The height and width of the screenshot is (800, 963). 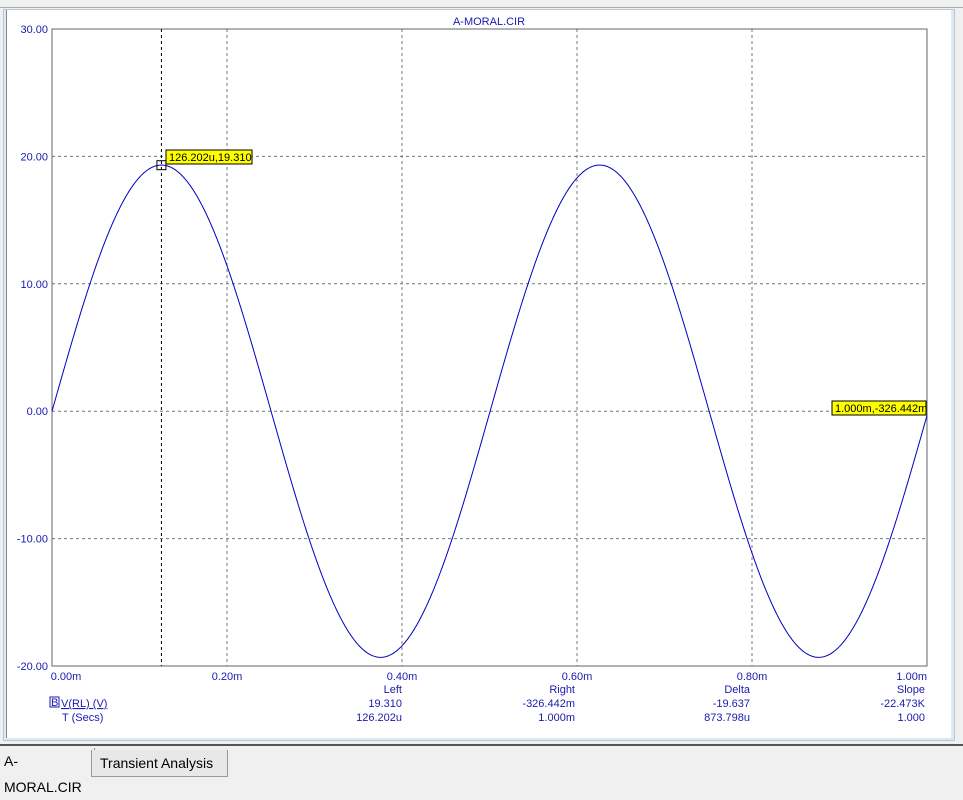 I want to click on t-delta: 873.798u, so click(x=727, y=718).